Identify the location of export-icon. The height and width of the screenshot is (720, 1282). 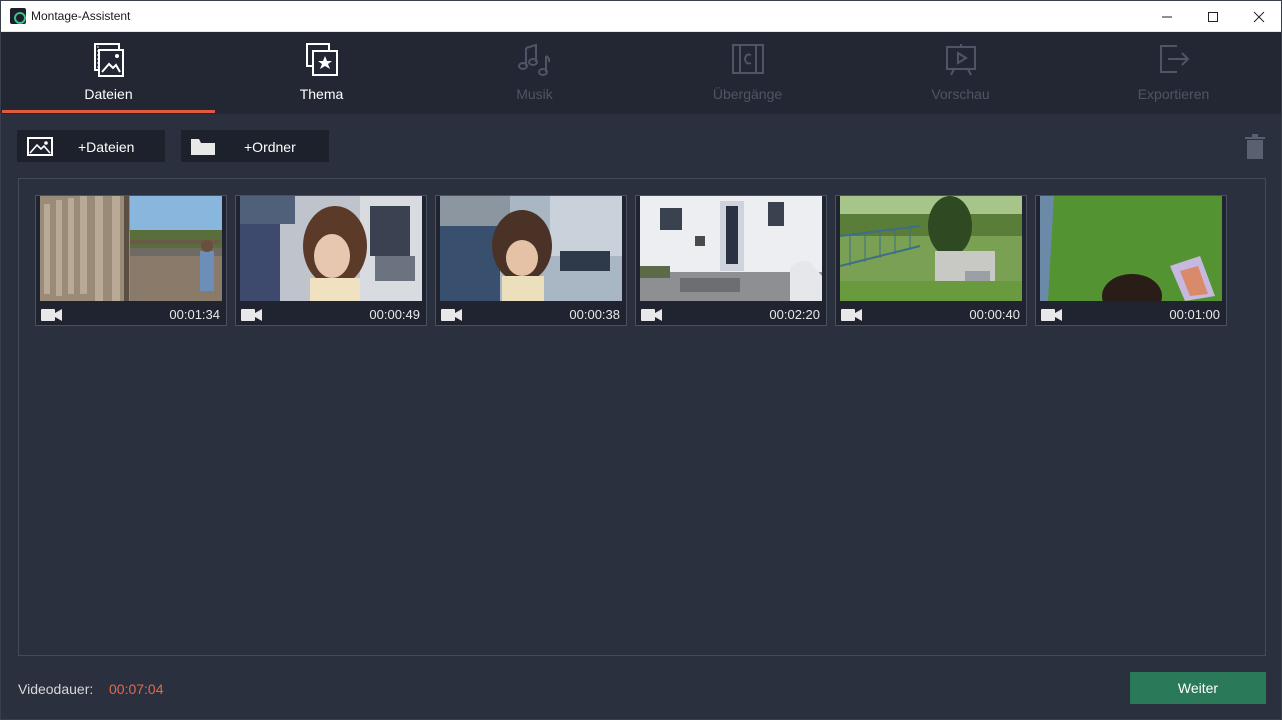
(1174, 59).